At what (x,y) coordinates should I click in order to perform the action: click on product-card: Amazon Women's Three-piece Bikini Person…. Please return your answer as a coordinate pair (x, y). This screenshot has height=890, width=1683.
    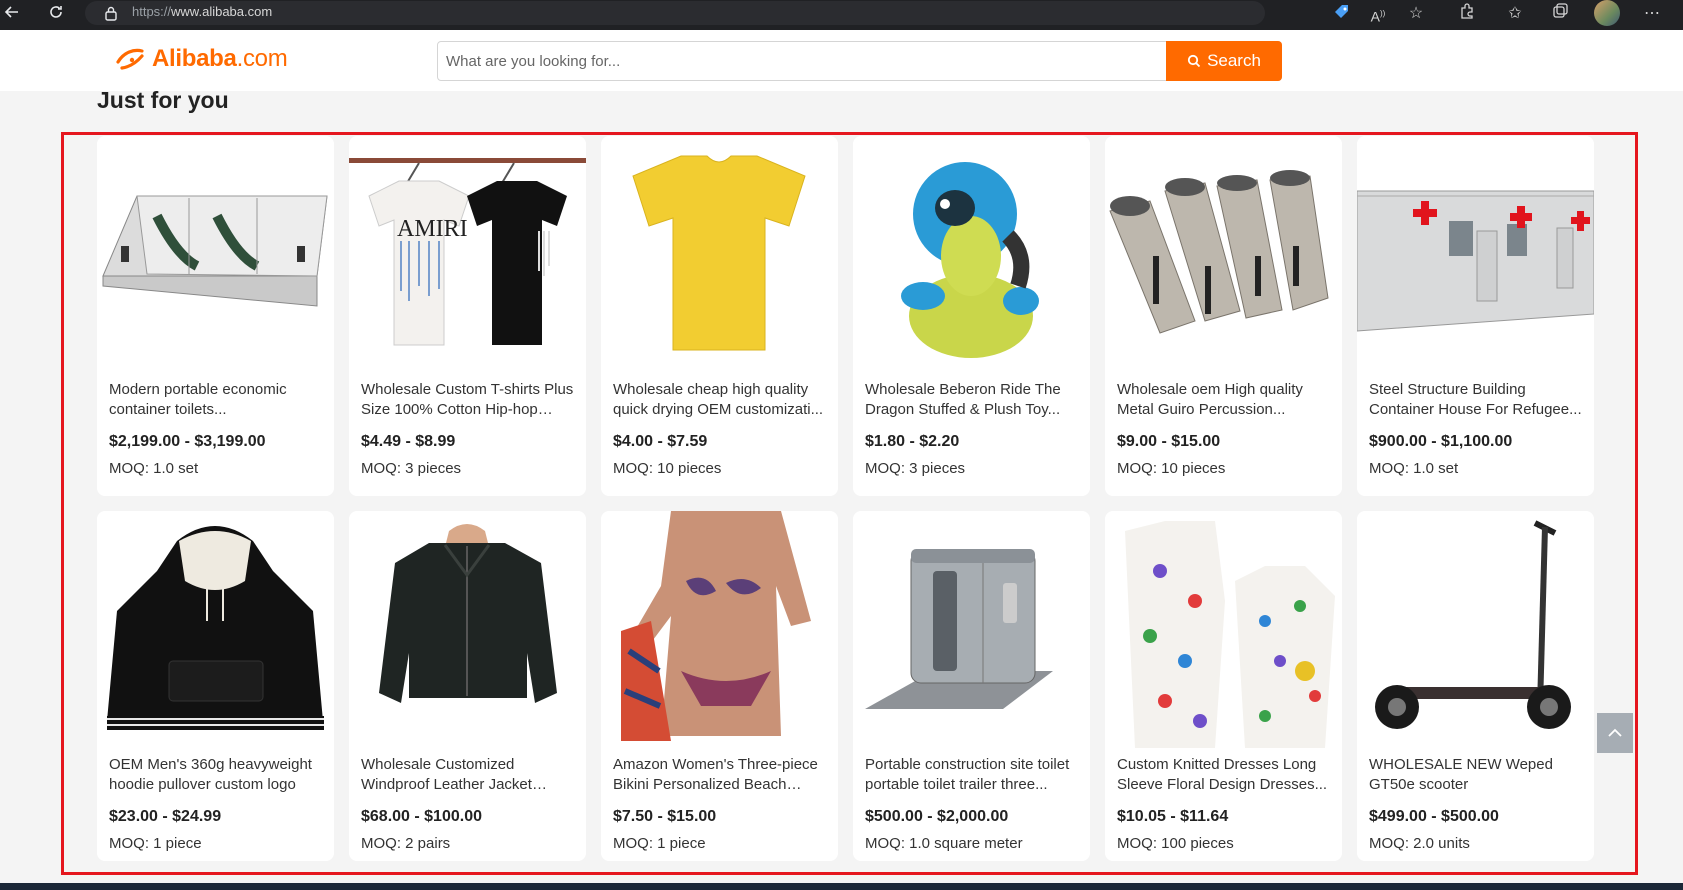
    Looking at the image, I should click on (719, 686).